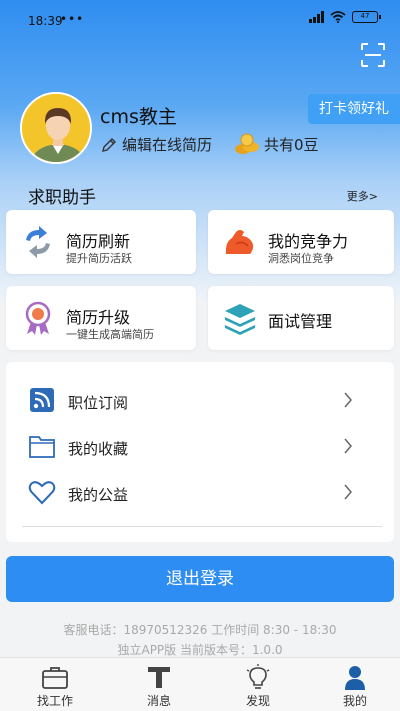 Image resolution: width=400 pixels, height=711 pixels. I want to click on person-icon, so click(355, 678).